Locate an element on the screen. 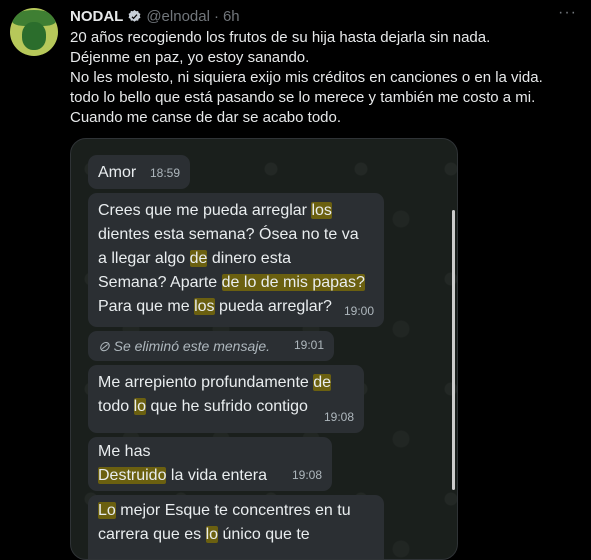  message-time: 18:59 is located at coordinates (164, 173).